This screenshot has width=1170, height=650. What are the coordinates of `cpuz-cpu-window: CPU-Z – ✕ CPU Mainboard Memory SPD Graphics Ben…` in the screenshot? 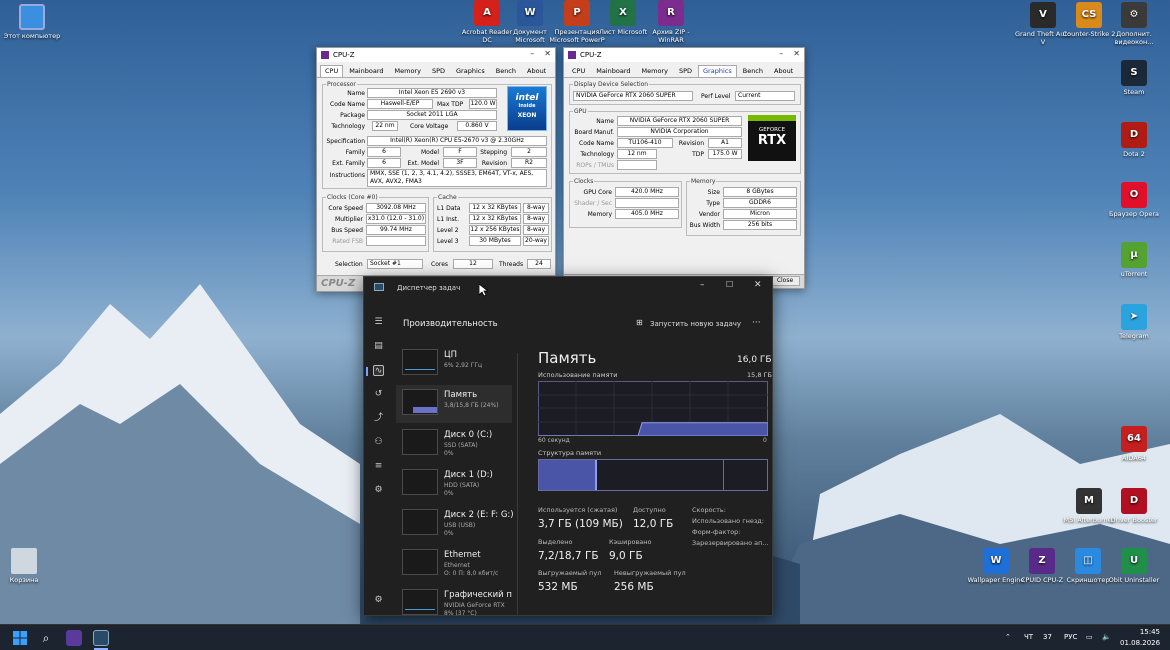 It's located at (436, 169).